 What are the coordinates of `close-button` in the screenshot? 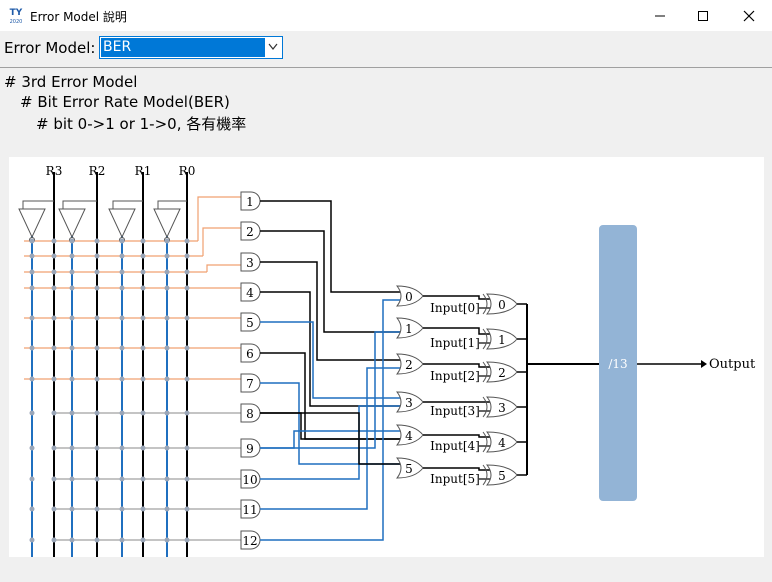 It's located at (749, 15).